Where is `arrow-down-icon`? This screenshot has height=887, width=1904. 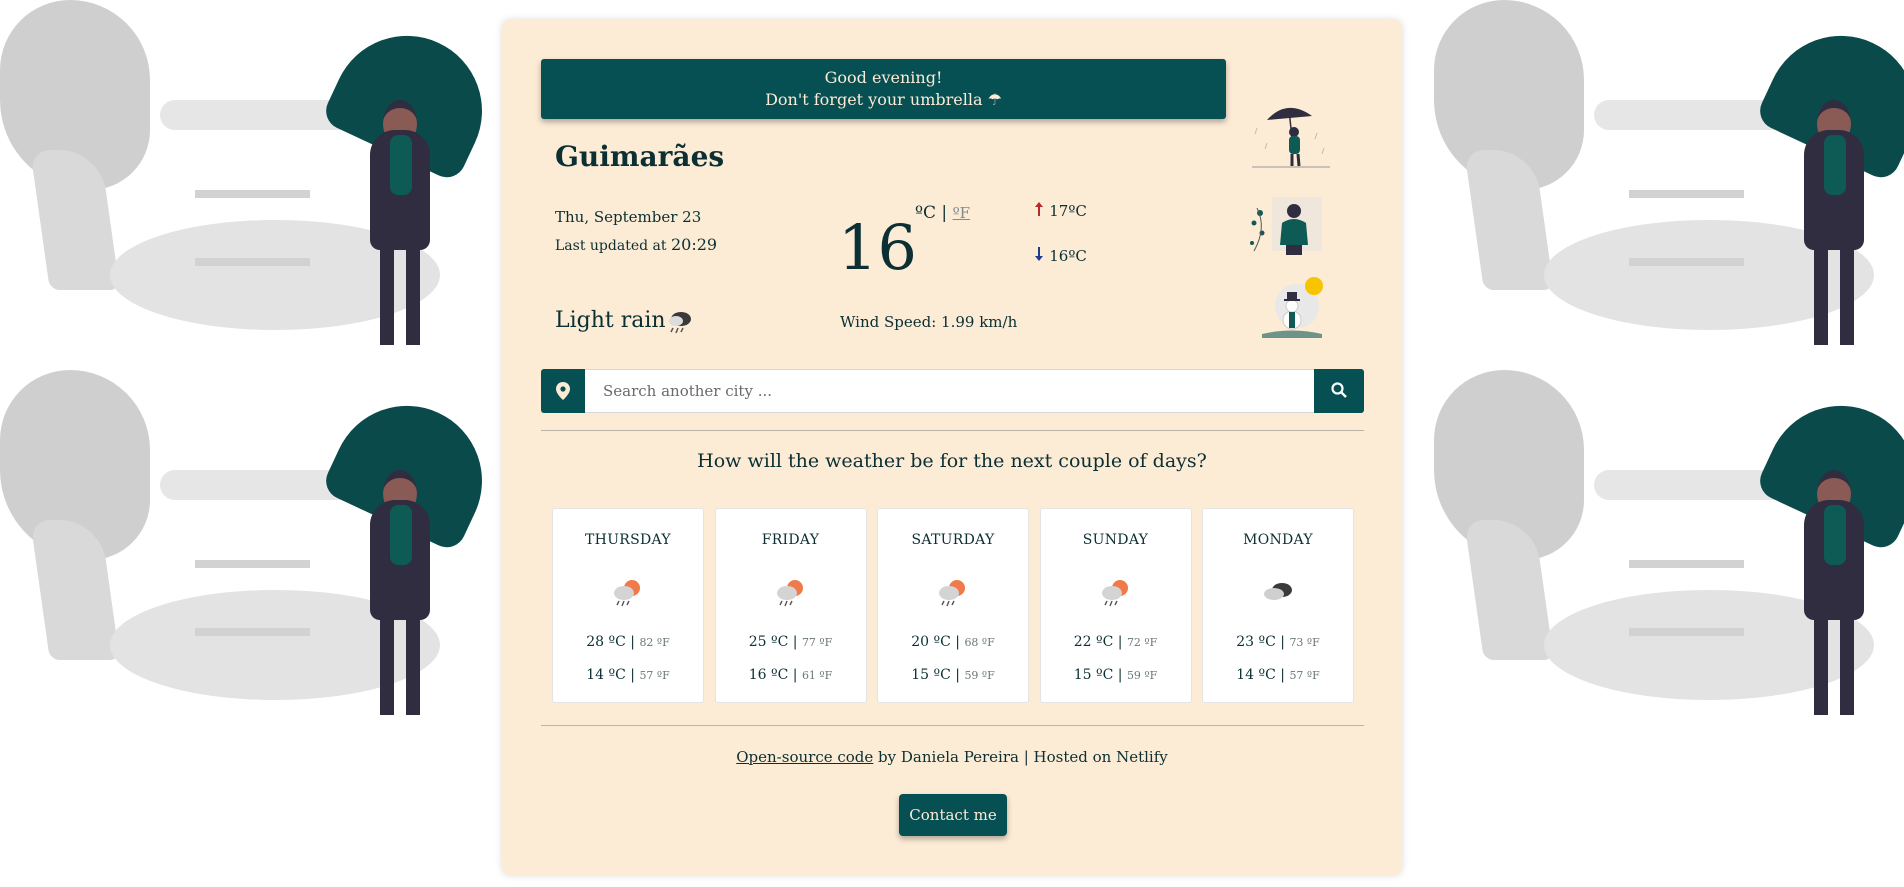
arrow-down-icon is located at coordinates (1041, 256).